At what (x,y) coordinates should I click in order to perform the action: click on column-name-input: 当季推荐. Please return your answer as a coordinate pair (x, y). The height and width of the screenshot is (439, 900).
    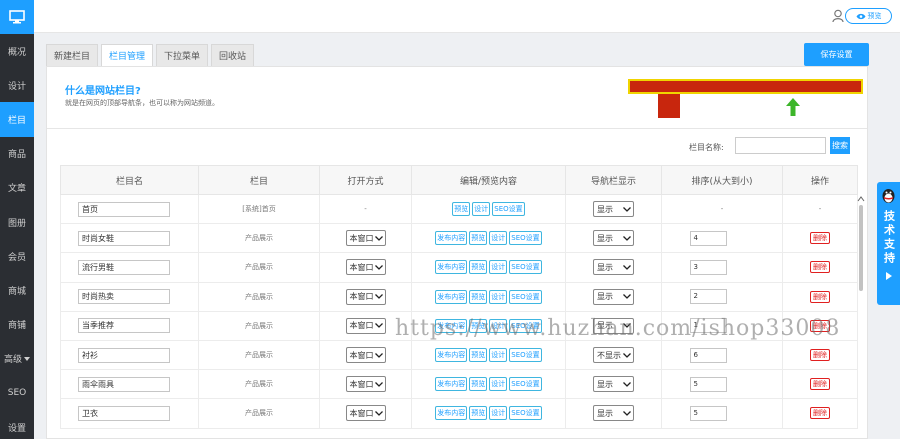
    Looking at the image, I should click on (124, 326).